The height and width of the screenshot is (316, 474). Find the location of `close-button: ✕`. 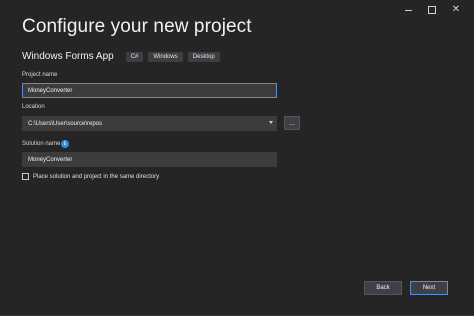

close-button: ✕ is located at coordinates (456, 10).